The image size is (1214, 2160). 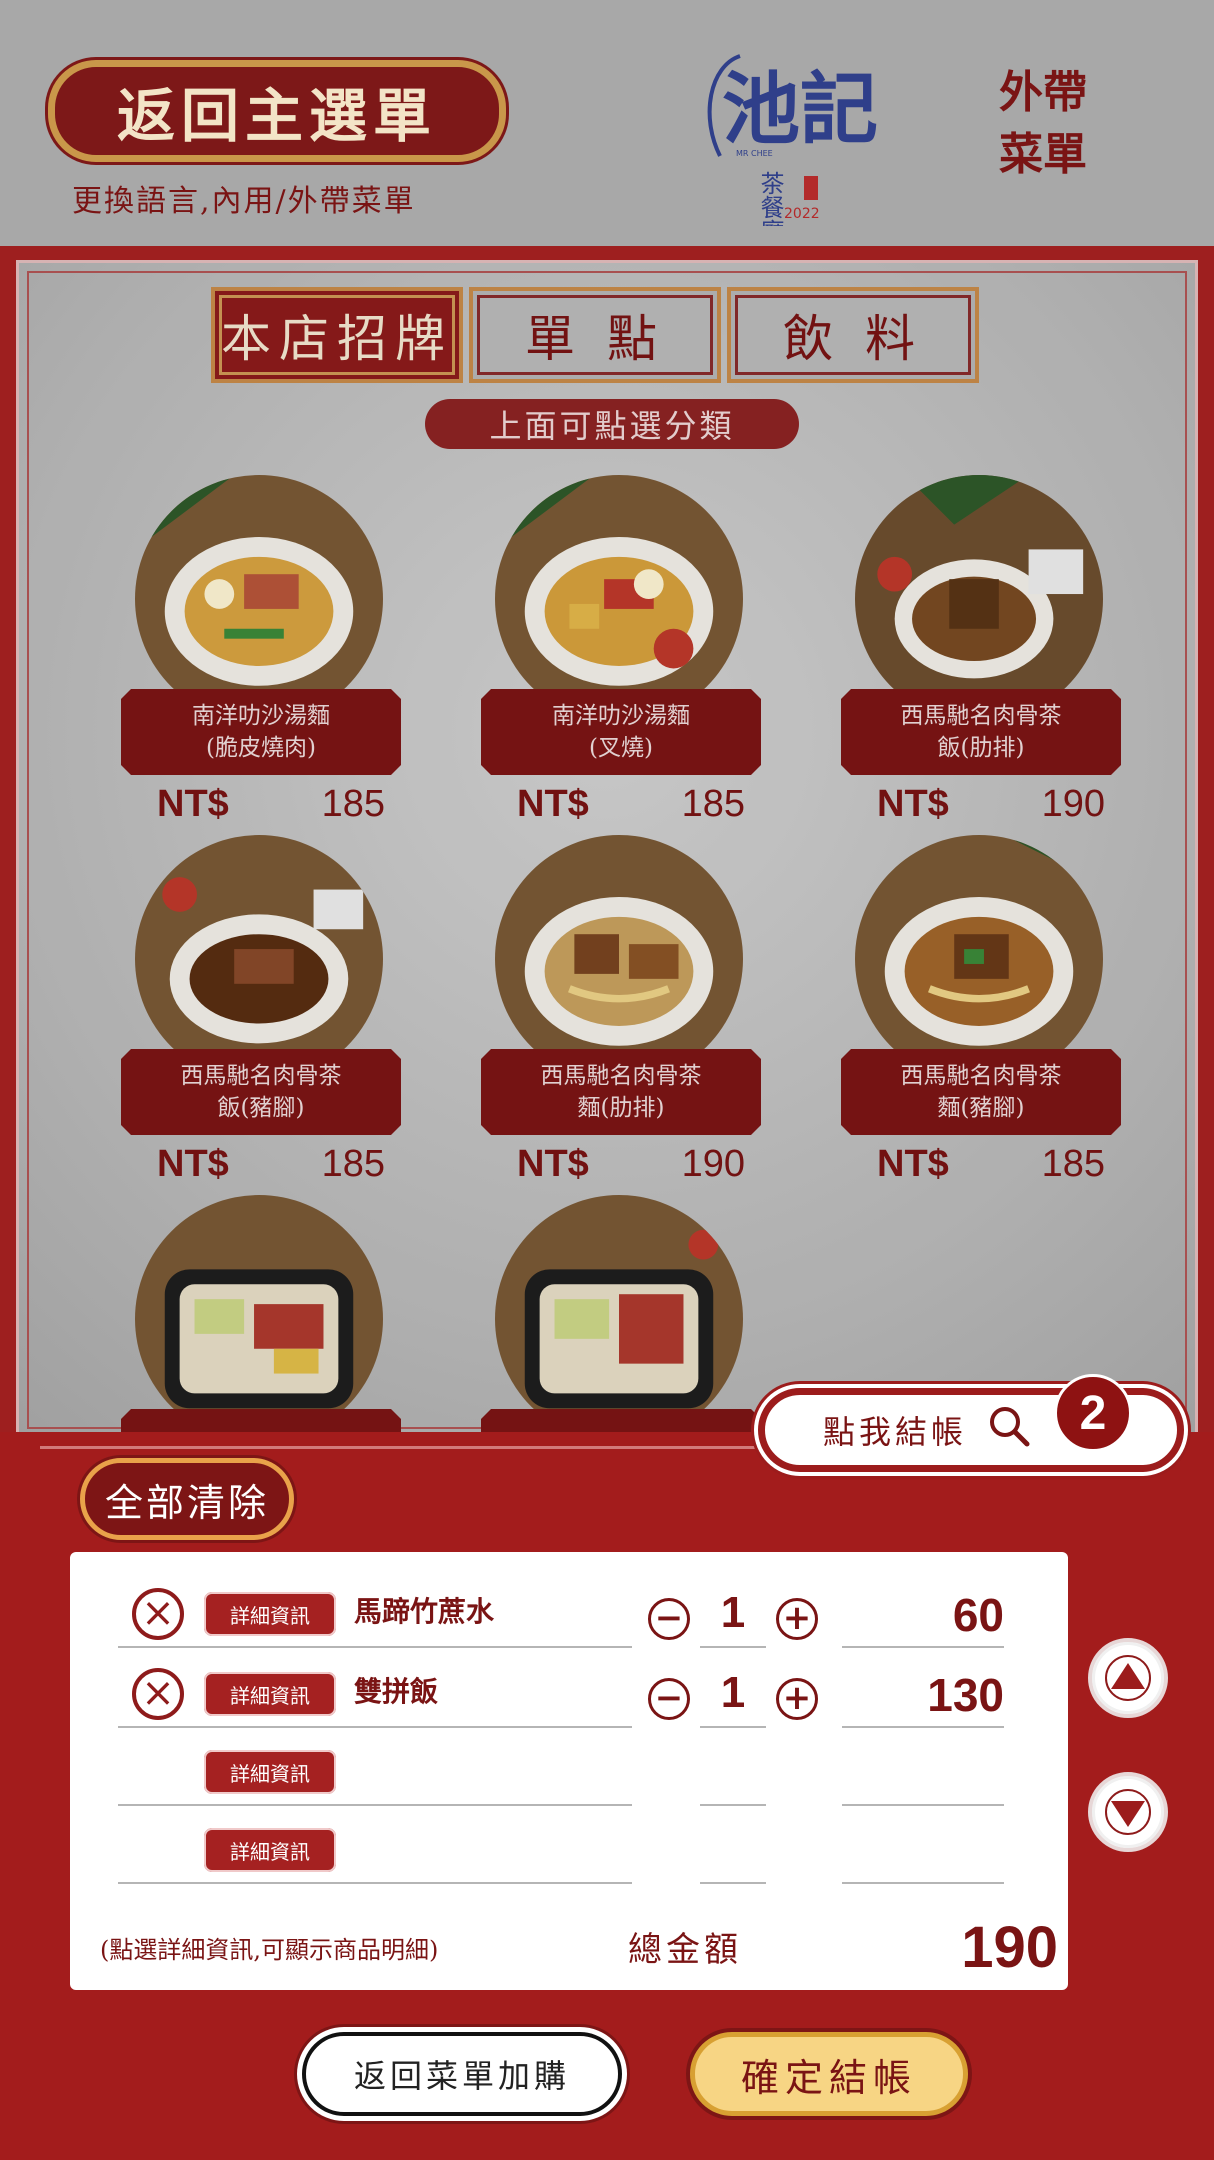 What do you see at coordinates (1043, 92) in the screenshot?
I see `takeout-label-line-1: 外帶` at bounding box center [1043, 92].